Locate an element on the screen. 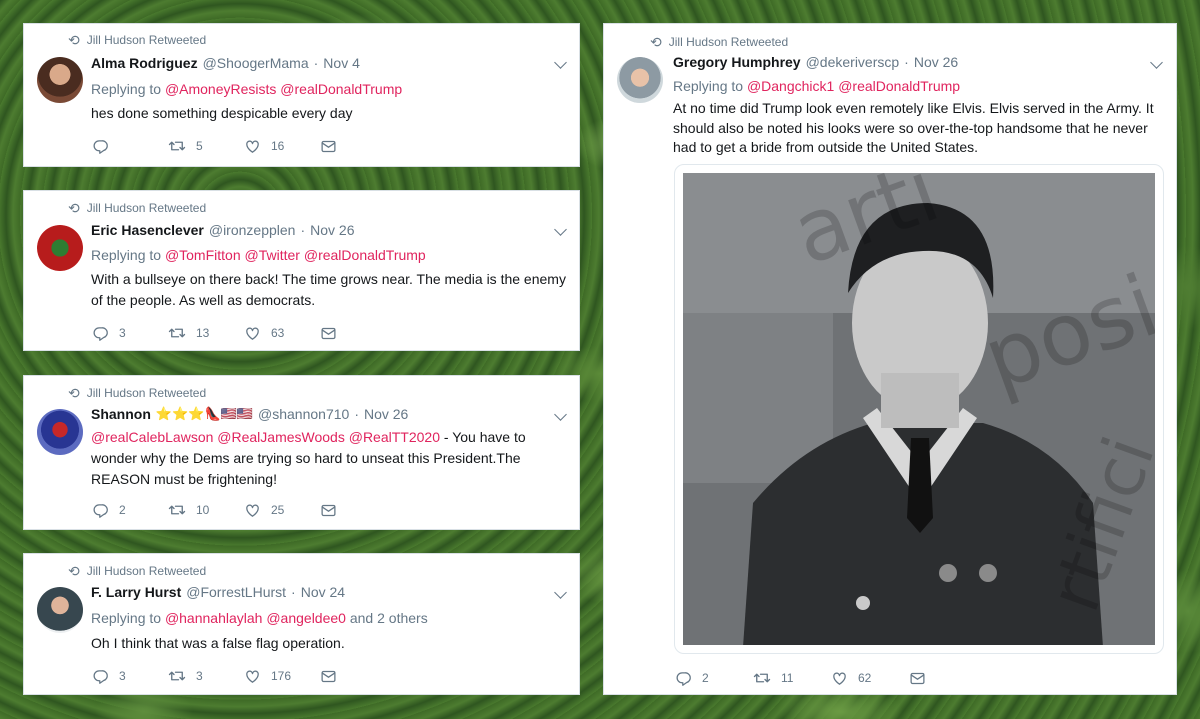  mention-link: @Twitter is located at coordinates (272, 255).